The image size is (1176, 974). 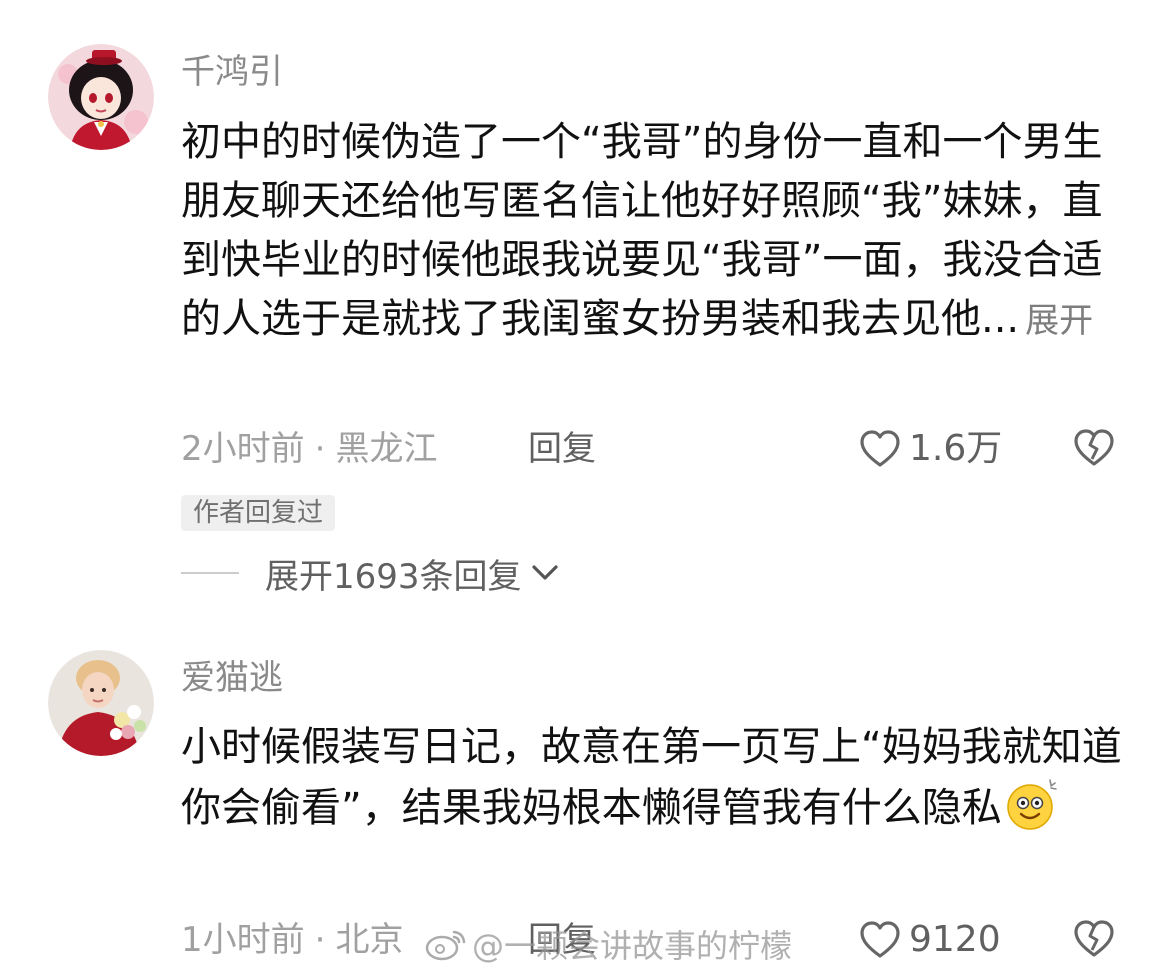 What do you see at coordinates (258, 513) in the screenshot?
I see `author-replied-badge: 作者回复过` at bounding box center [258, 513].